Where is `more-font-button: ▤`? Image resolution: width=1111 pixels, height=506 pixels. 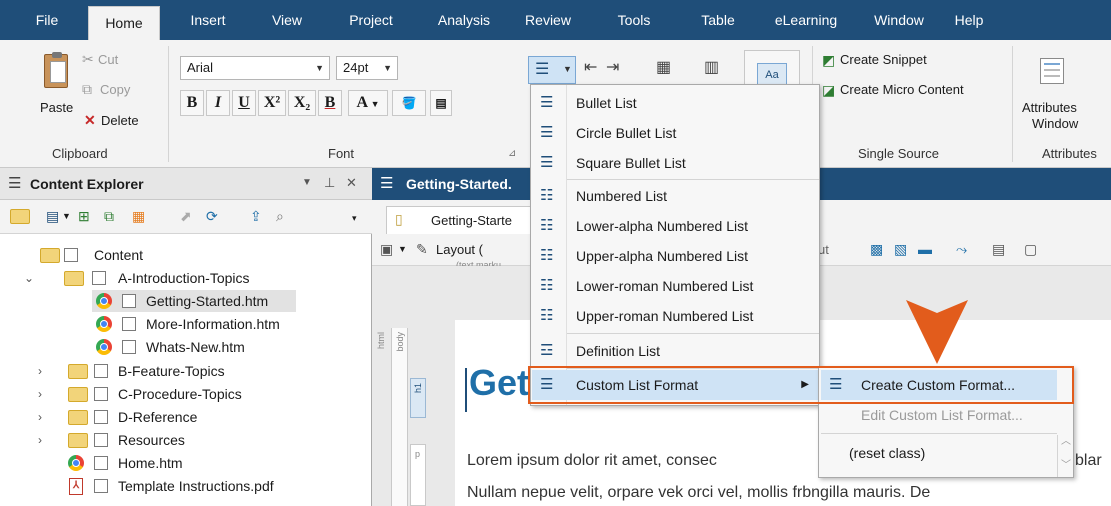
more-font-button: ▤ is located at coordinates (441, 103).